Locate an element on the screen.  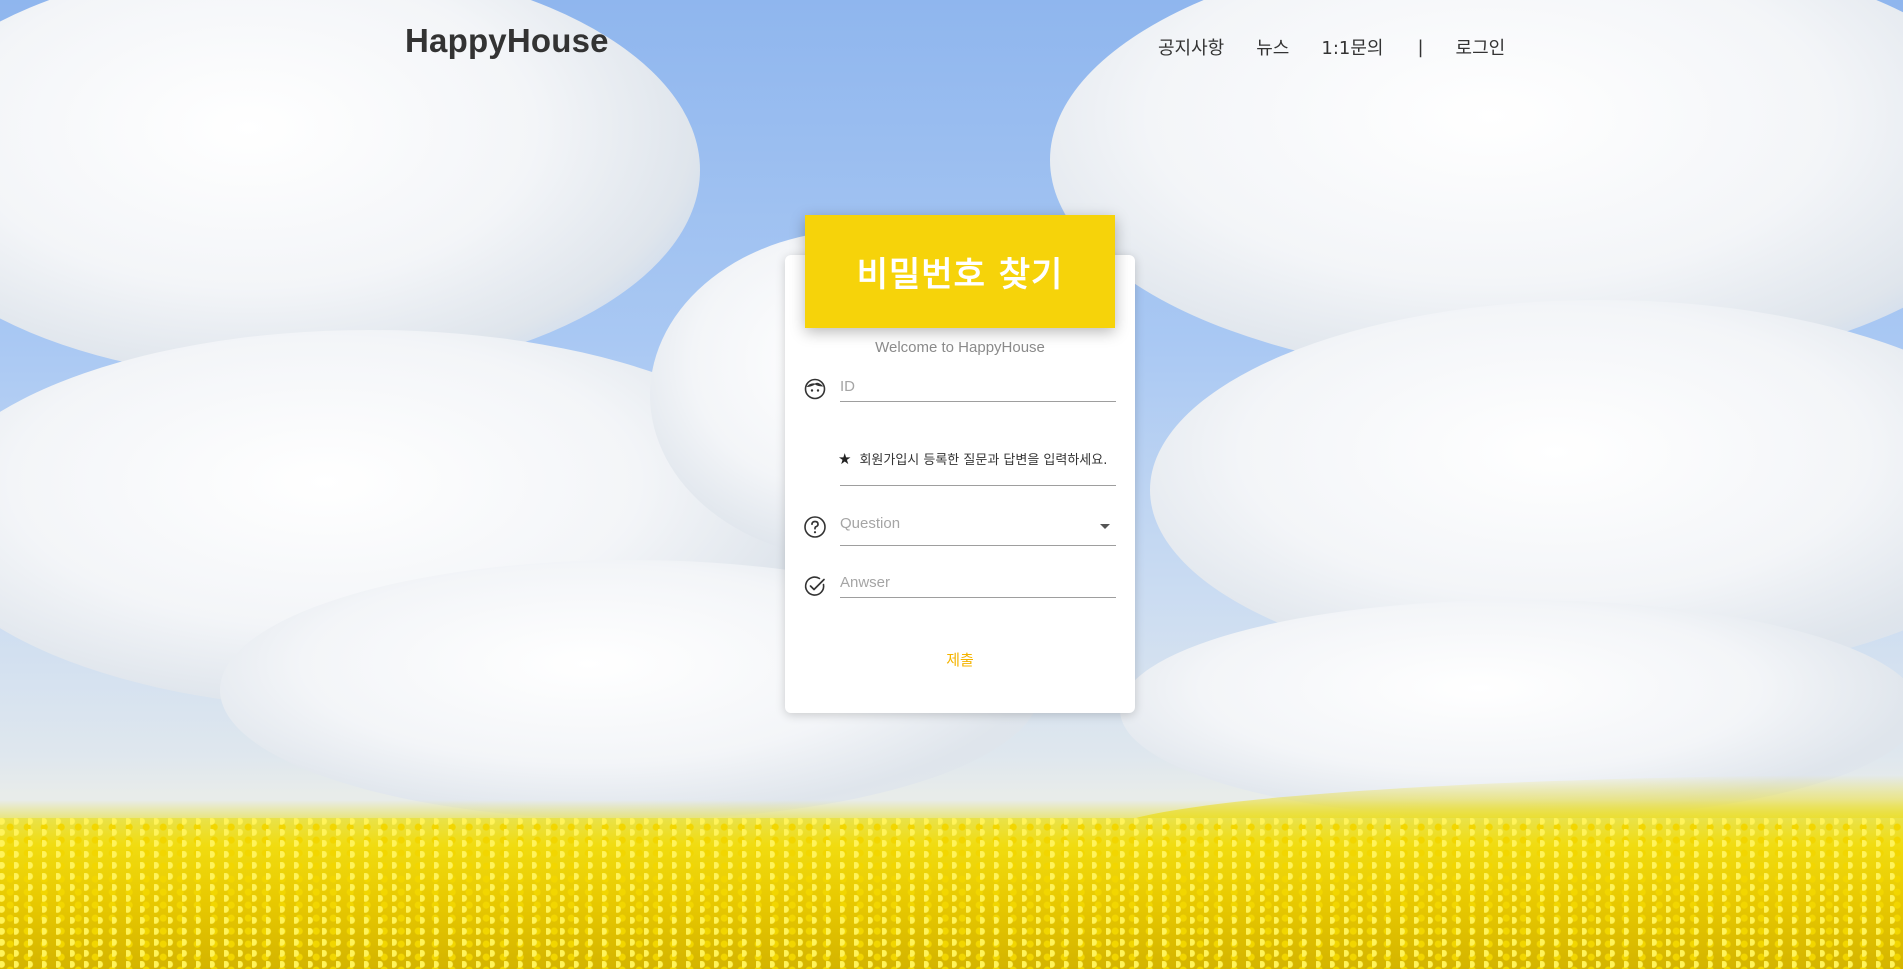
brand-logo: HappyHouse is located at coordinates (507, 41).